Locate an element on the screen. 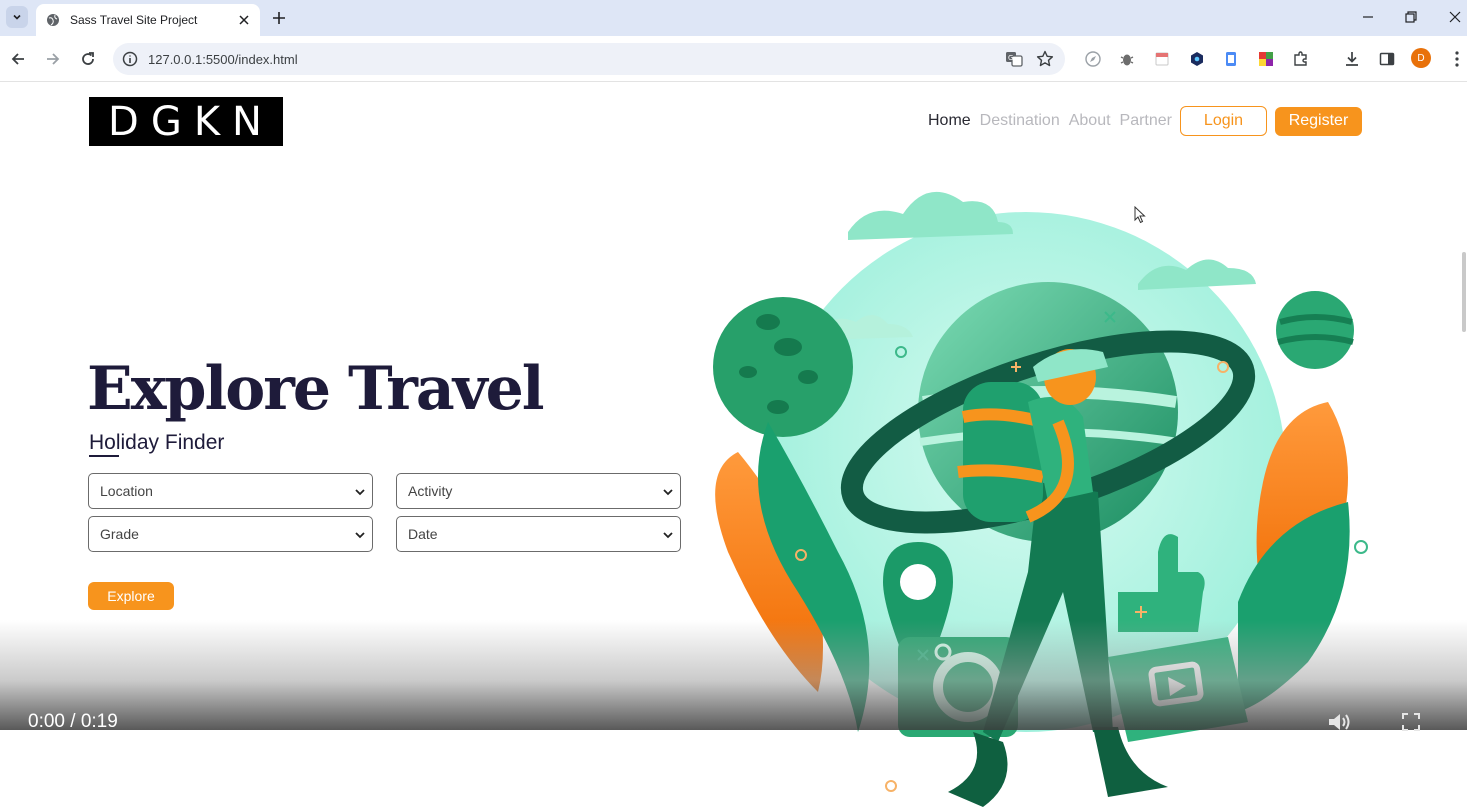 The image size is (1467, 812). bookmark-button is located at coordinates (1045, 59).